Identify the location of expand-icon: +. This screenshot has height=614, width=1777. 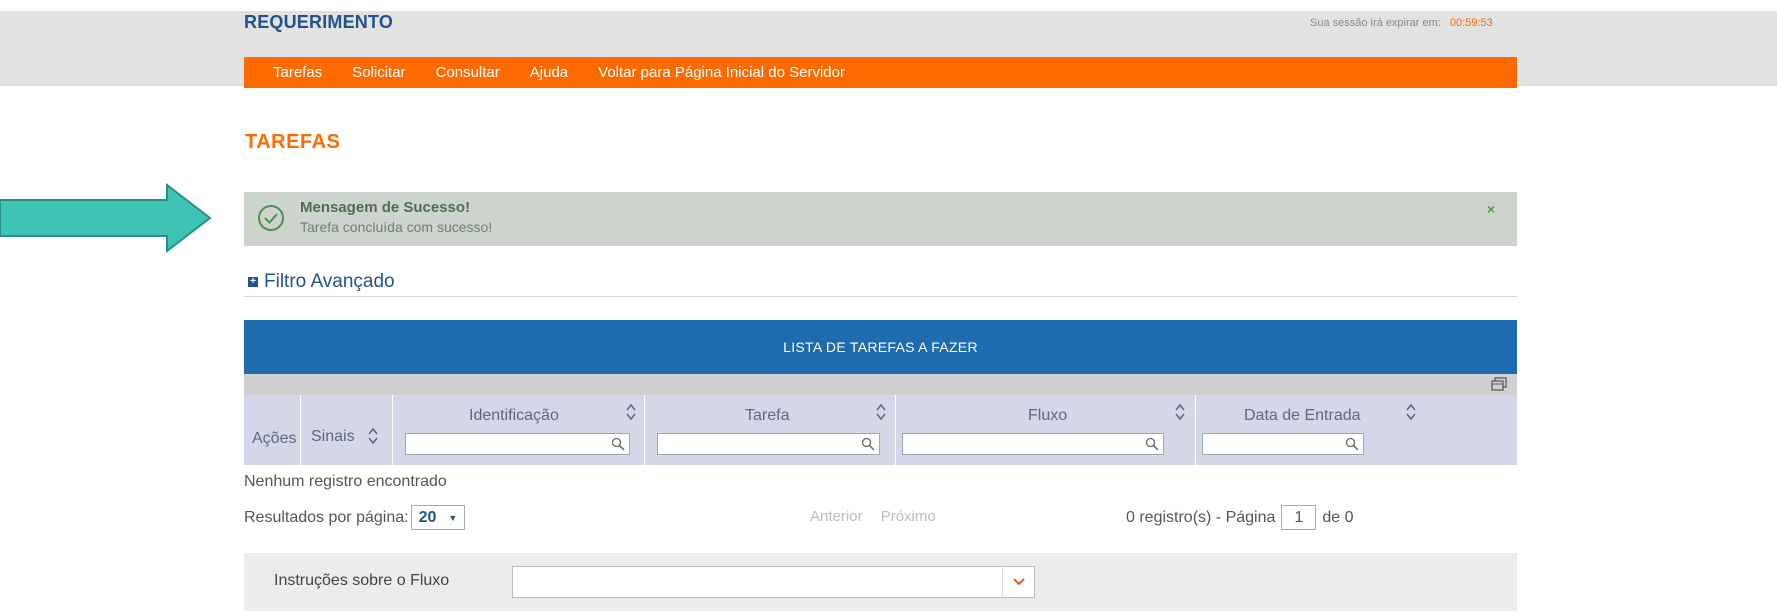
(253, 282).